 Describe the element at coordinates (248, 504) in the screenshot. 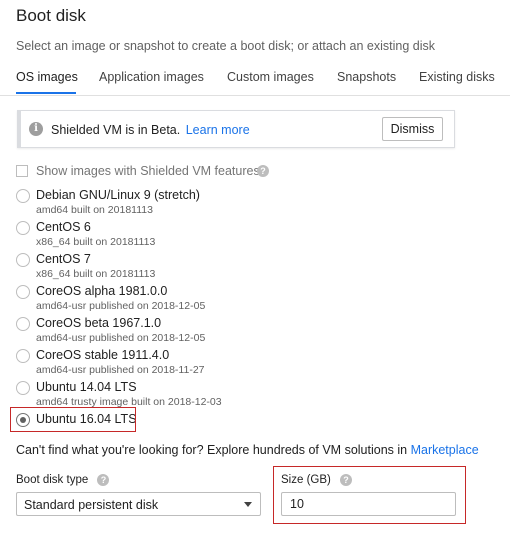

I see `chevron-down-icon` at that location.